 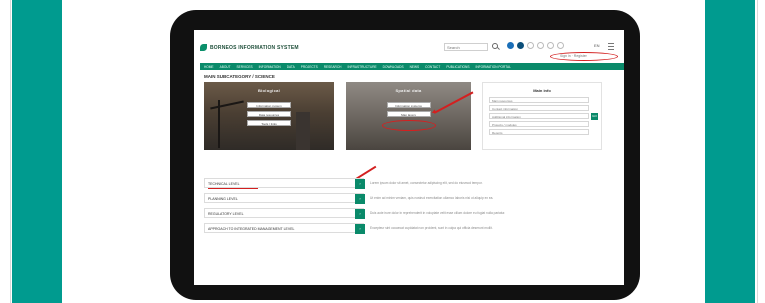 I want to click on page-left-border, so click(x=5, y=151).